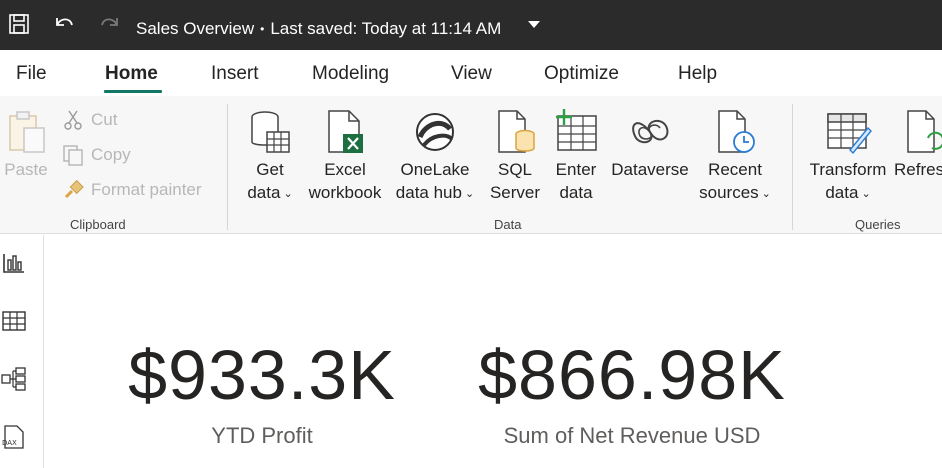 This screenshot has height=468, width=942. I want to click on sql-line2: Server, so click(515, 192).